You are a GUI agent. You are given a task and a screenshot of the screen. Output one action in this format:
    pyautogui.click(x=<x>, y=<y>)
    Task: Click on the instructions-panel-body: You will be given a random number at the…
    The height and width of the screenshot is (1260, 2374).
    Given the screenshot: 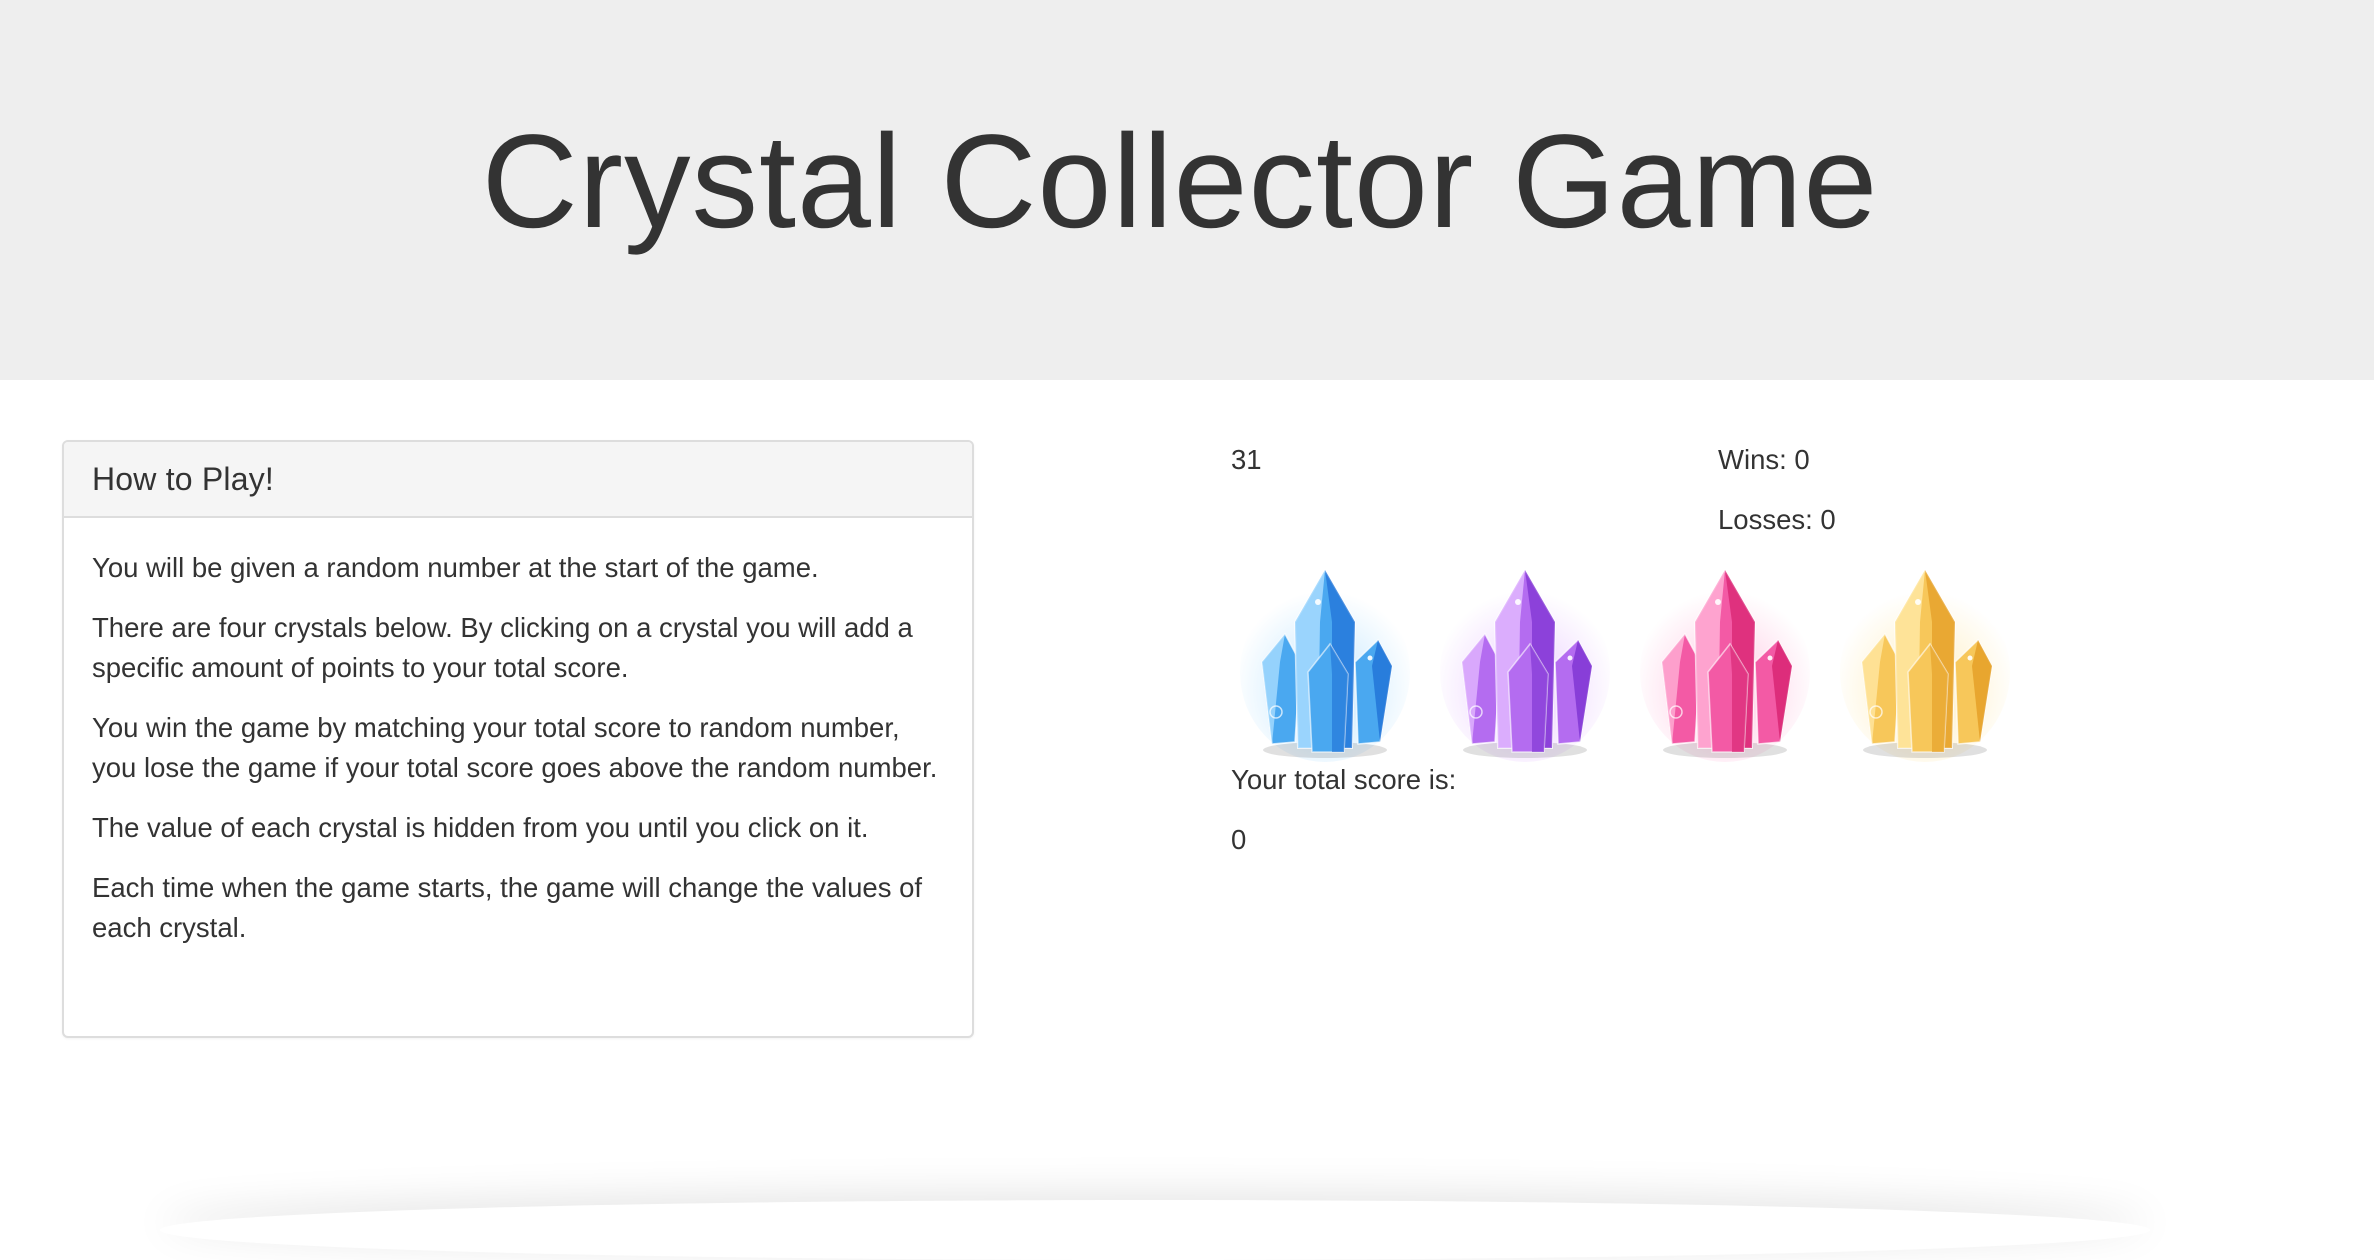 What is the action you would take?
    pyautogui.click(x=518, y=733)
    